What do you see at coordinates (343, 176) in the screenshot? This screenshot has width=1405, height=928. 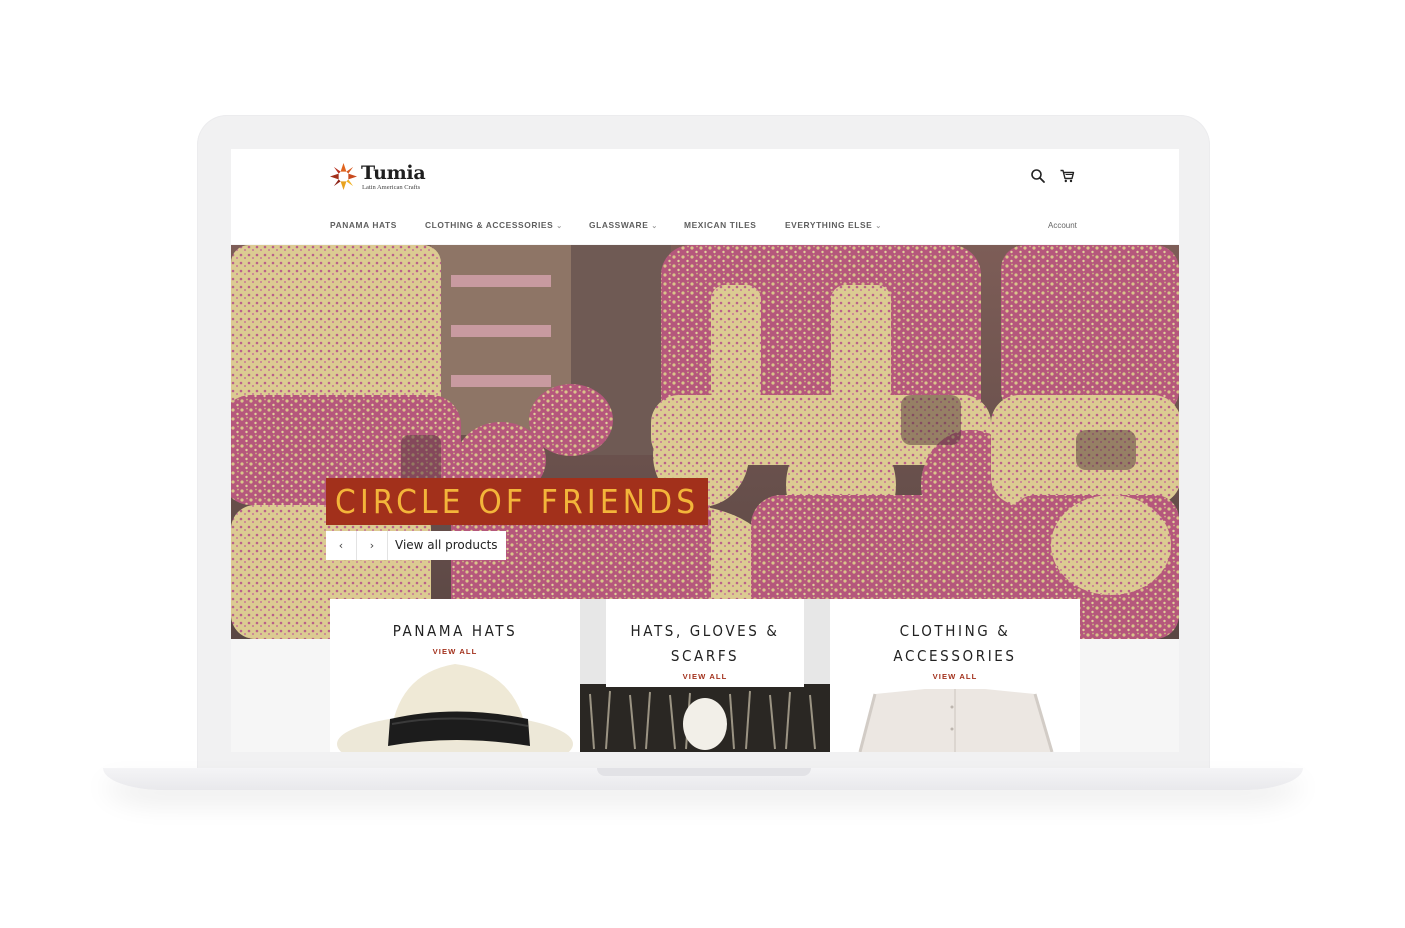 I see `star-logo-icon` at bounding box center [343, 176].